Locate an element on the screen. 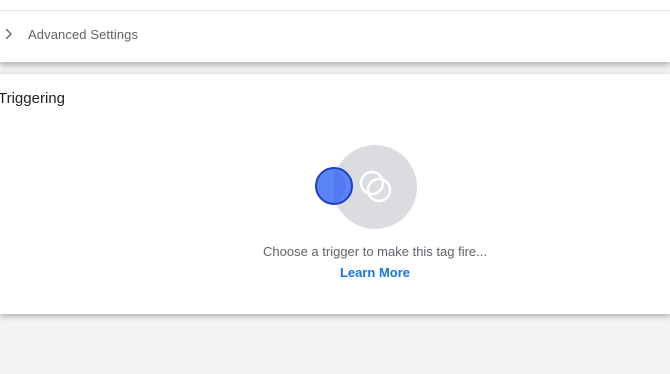  chevron-right-icon is located at coordinates (8, 34).